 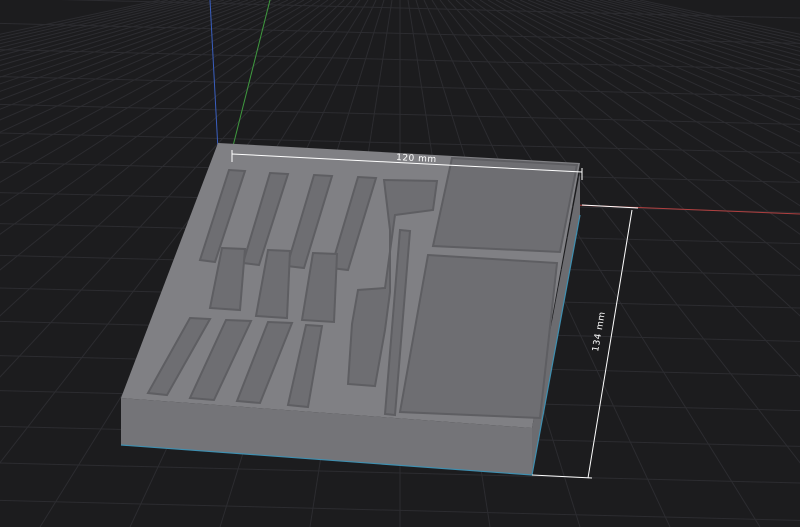 I want to click on pocket-large-bottom, so click(x=478, y=336).